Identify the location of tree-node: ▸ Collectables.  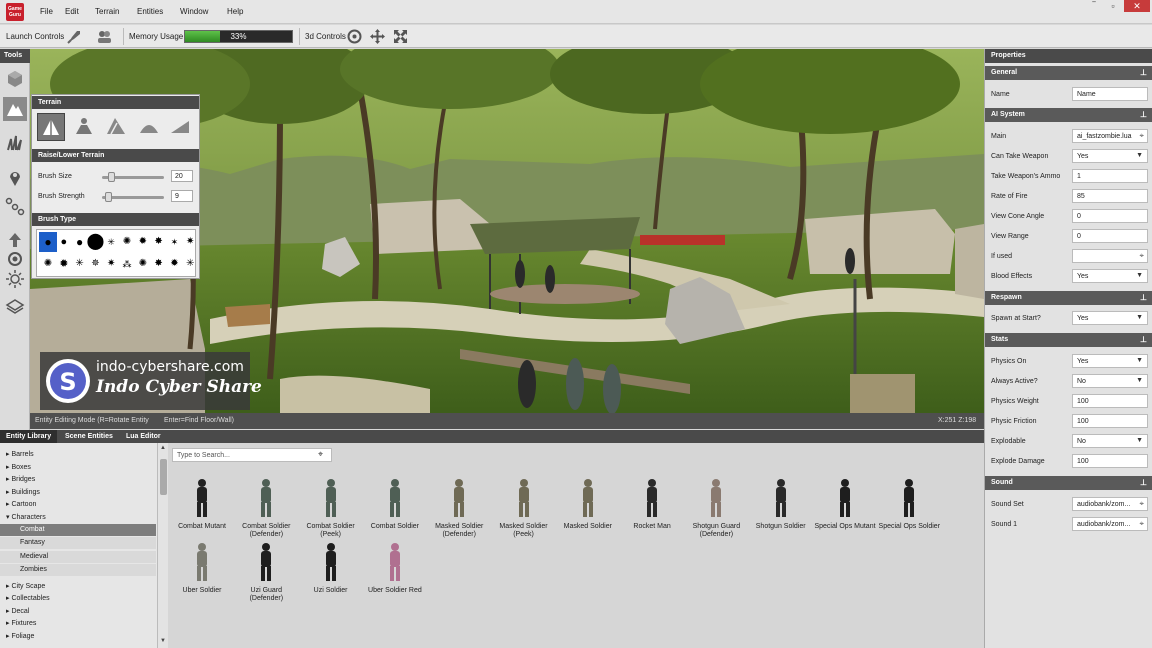
(28, 598).